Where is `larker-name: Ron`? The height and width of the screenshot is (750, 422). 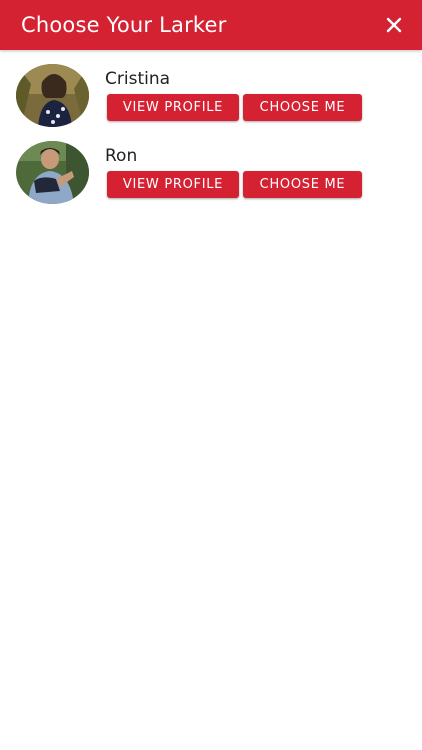 larker-name: Ron is located at coordinates (121, 156).